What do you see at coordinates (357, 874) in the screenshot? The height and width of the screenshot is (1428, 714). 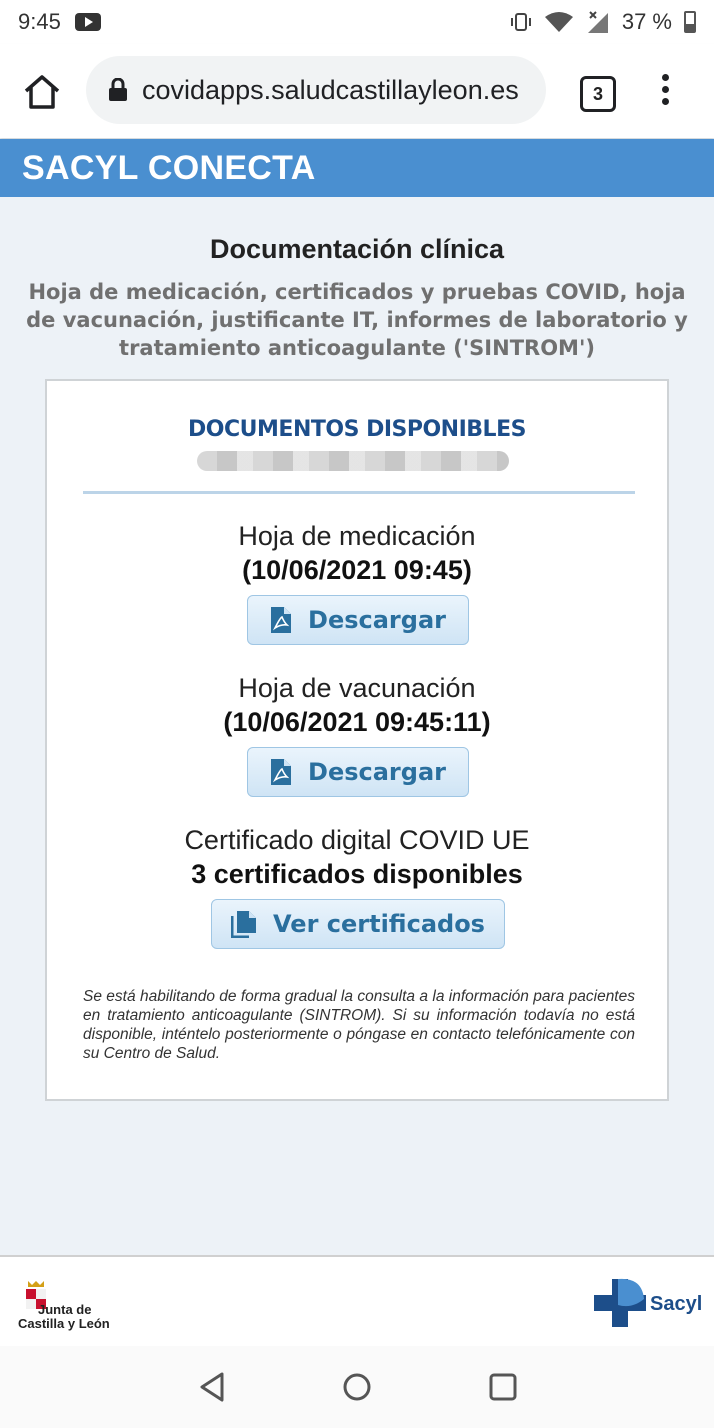 I see `covid-certificate-count: 3 certificados disponibles` at bounding box center [357, 874].